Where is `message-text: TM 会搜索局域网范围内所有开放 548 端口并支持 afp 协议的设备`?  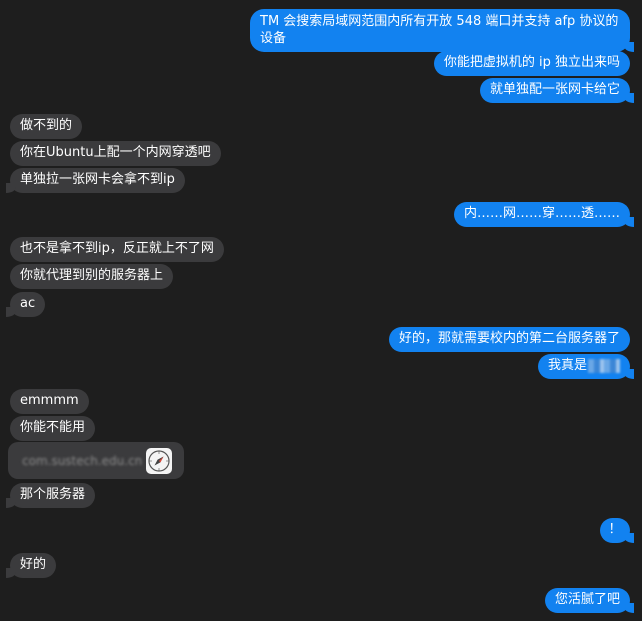 message-text: TM 会搜索局域网范围内所有开放 548 端口并支持 afp 协议的设备 is located at coordinates (439, 30).